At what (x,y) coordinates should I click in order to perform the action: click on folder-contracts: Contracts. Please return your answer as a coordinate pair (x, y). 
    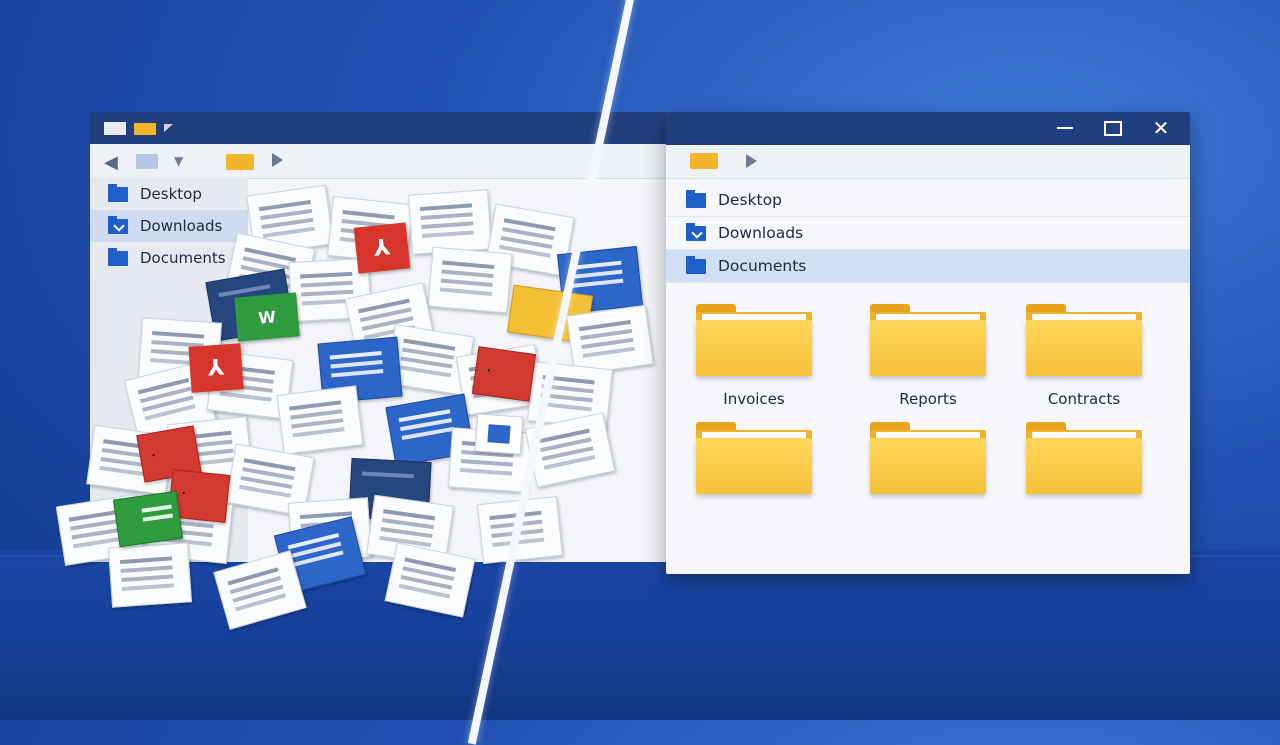
    Looking at the image, I should click on (1084, 355).